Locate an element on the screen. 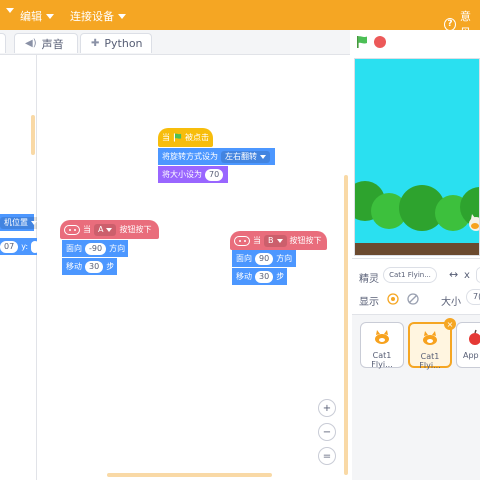  tab-python-label: Python is located at coordinates (123, 43).